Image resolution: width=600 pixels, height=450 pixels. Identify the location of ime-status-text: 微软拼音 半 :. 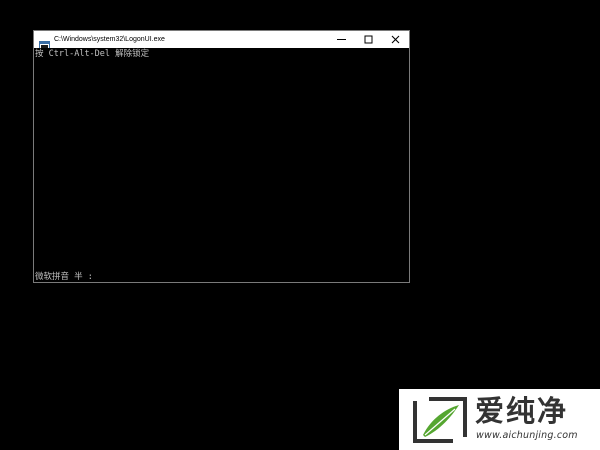
(64, 277).